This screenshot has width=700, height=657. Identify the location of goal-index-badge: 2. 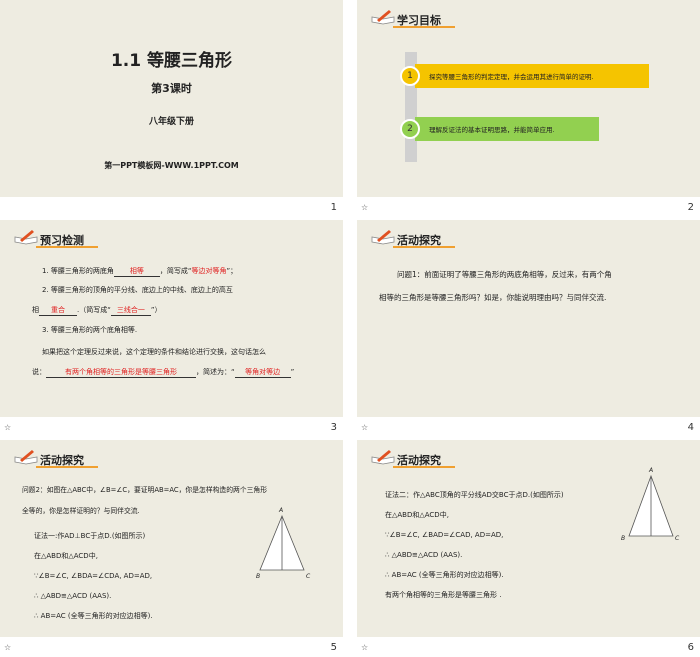
(410, 129).